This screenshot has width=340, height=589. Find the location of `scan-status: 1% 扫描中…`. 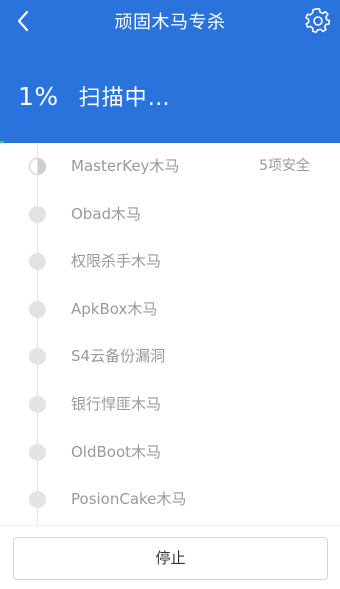

scan-status: 1% 扫描中… is located at coordinates (94, 96).